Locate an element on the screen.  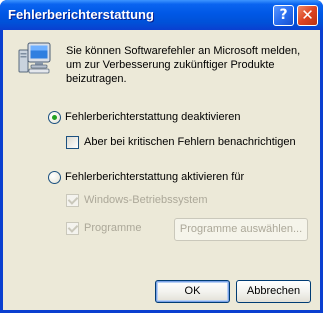
checkbox-notify-critical is located at coordinates (72, 142).